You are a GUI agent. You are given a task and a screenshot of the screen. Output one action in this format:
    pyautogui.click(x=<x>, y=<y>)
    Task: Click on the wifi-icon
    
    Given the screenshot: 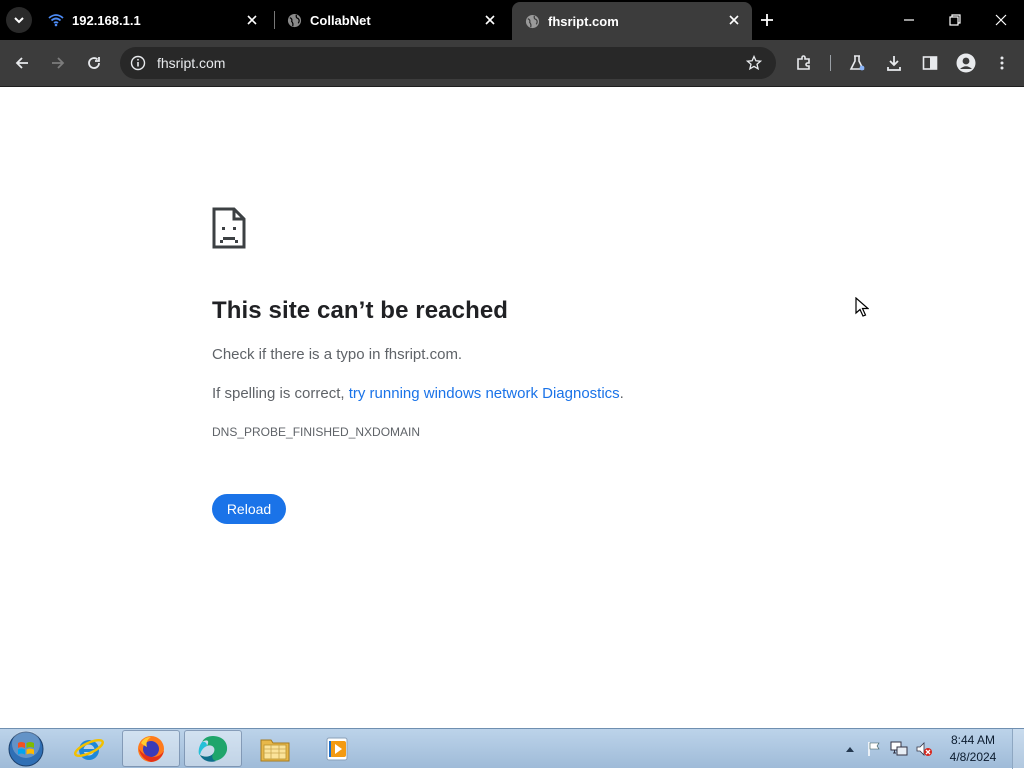 What is the action you would take?
    pyautogui.click(x=56, y=20)
    